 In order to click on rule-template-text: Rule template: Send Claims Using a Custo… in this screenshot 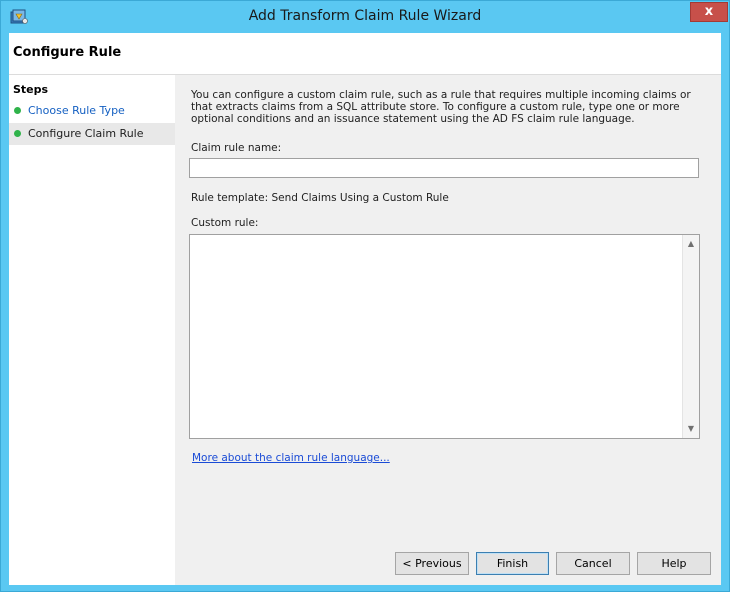, I will do `click(320, 198)`.